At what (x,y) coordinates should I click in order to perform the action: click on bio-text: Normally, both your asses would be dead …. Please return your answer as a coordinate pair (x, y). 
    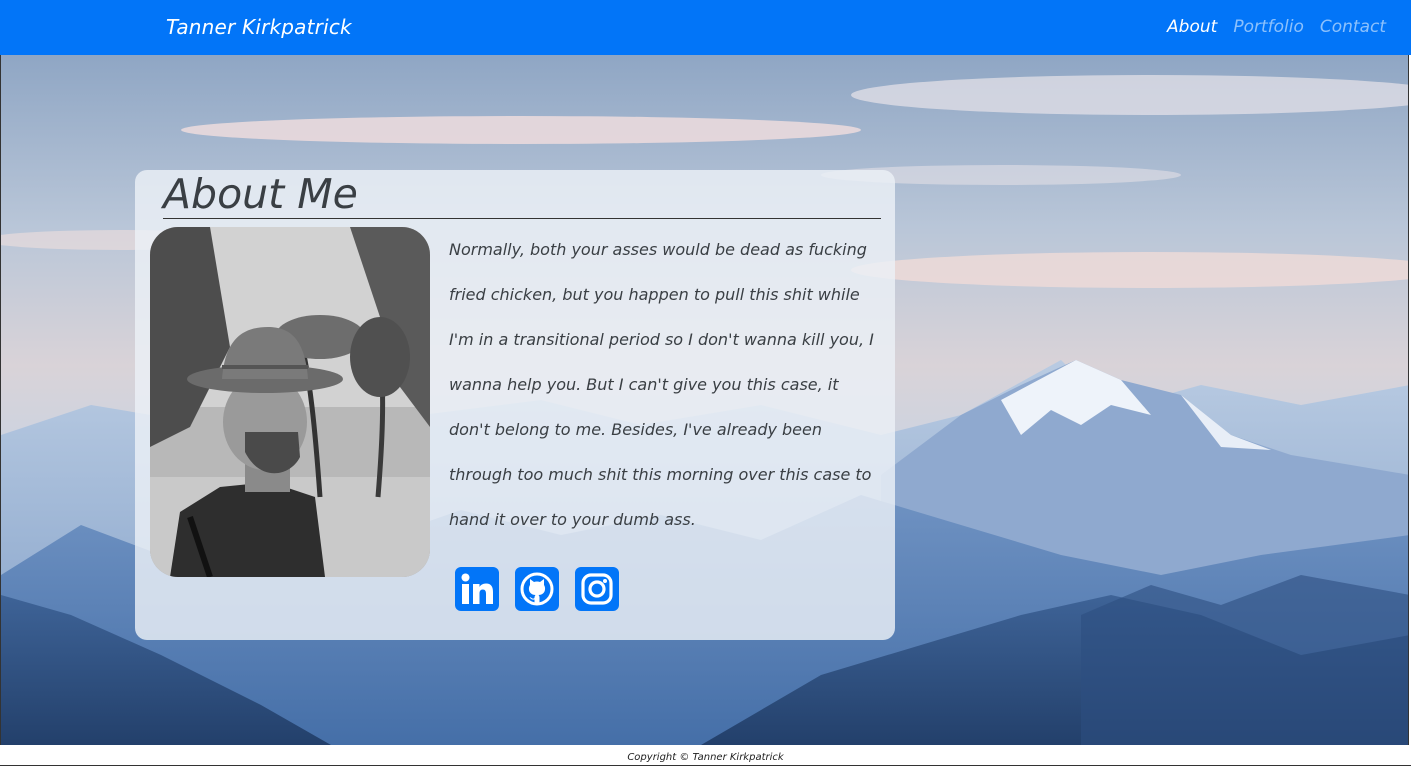
    Looking at the image, I should click on (661, 384).